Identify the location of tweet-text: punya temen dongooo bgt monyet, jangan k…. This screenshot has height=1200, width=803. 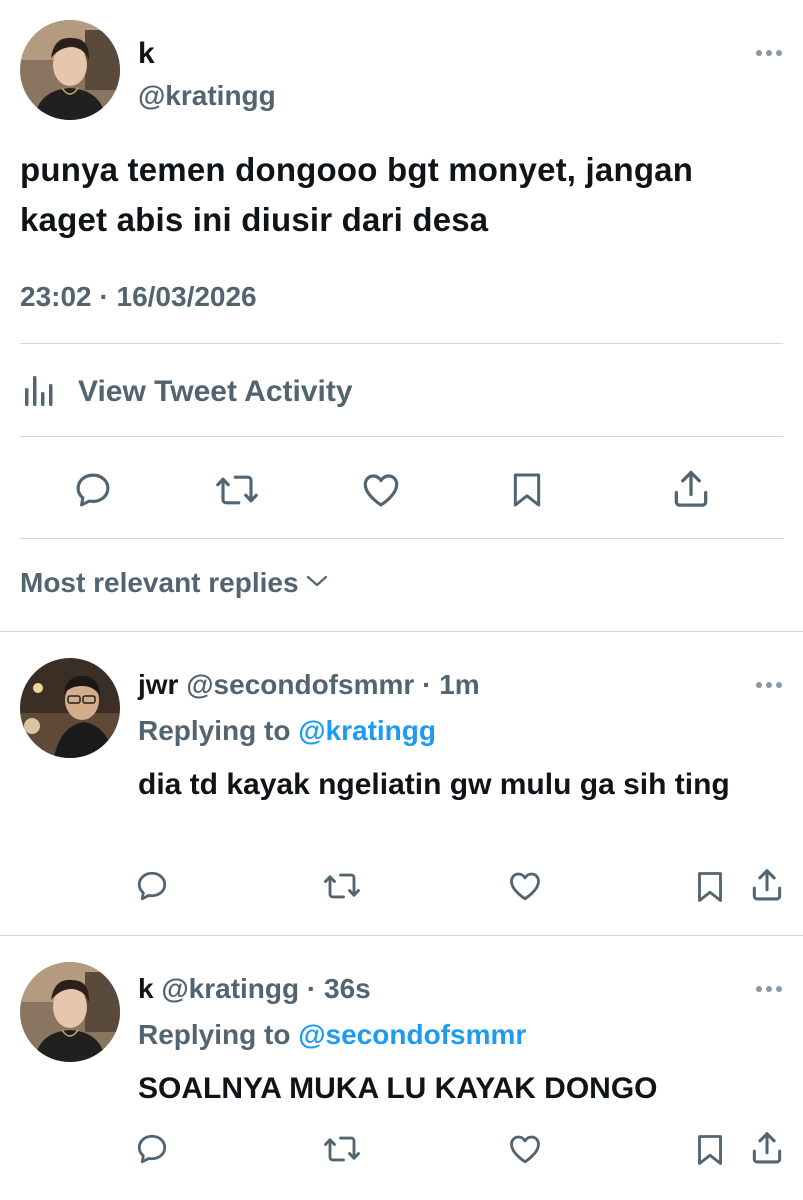
(357, 194).